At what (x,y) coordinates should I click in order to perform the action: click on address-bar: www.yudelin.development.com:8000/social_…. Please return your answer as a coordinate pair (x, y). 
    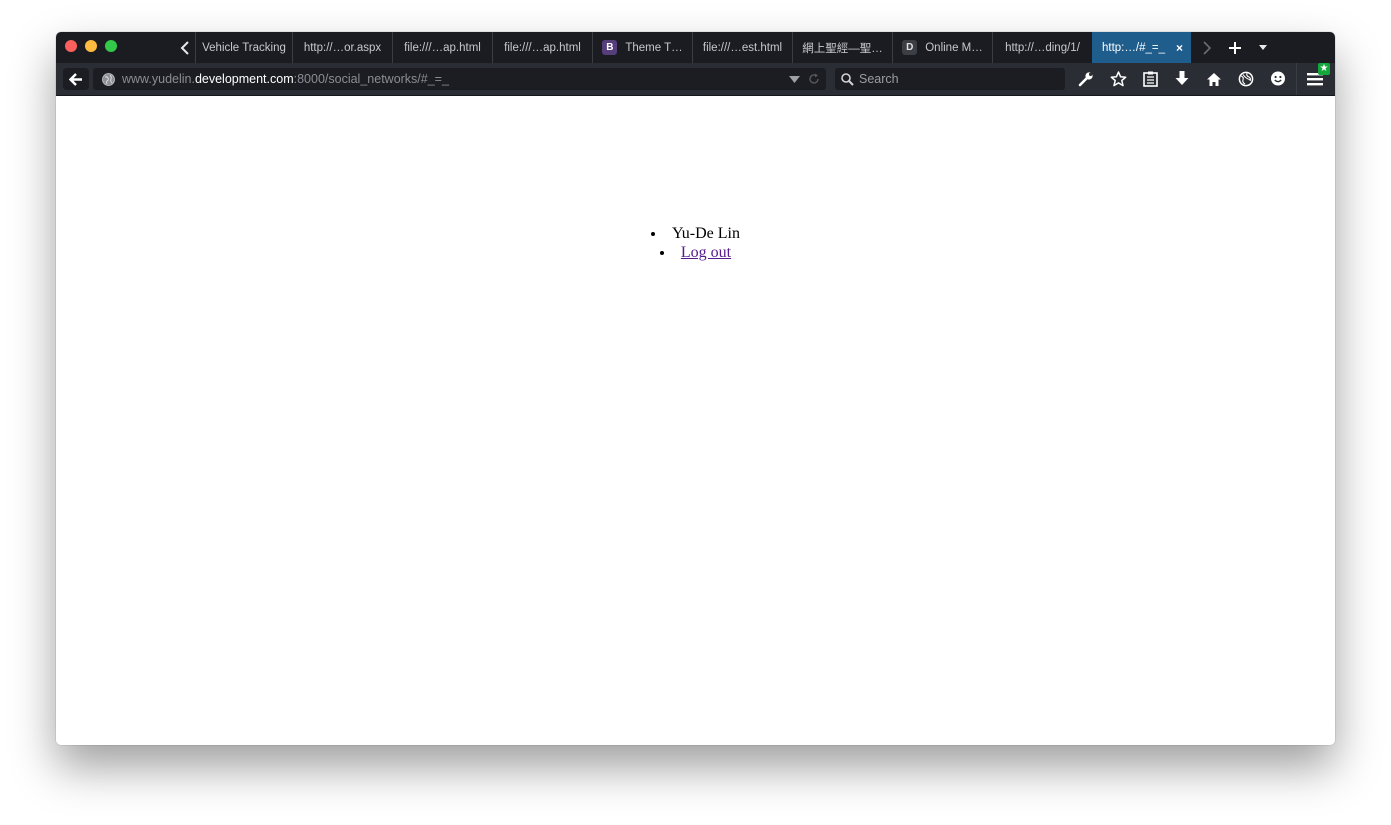
    Looking at the image, I should click on (459, 79).